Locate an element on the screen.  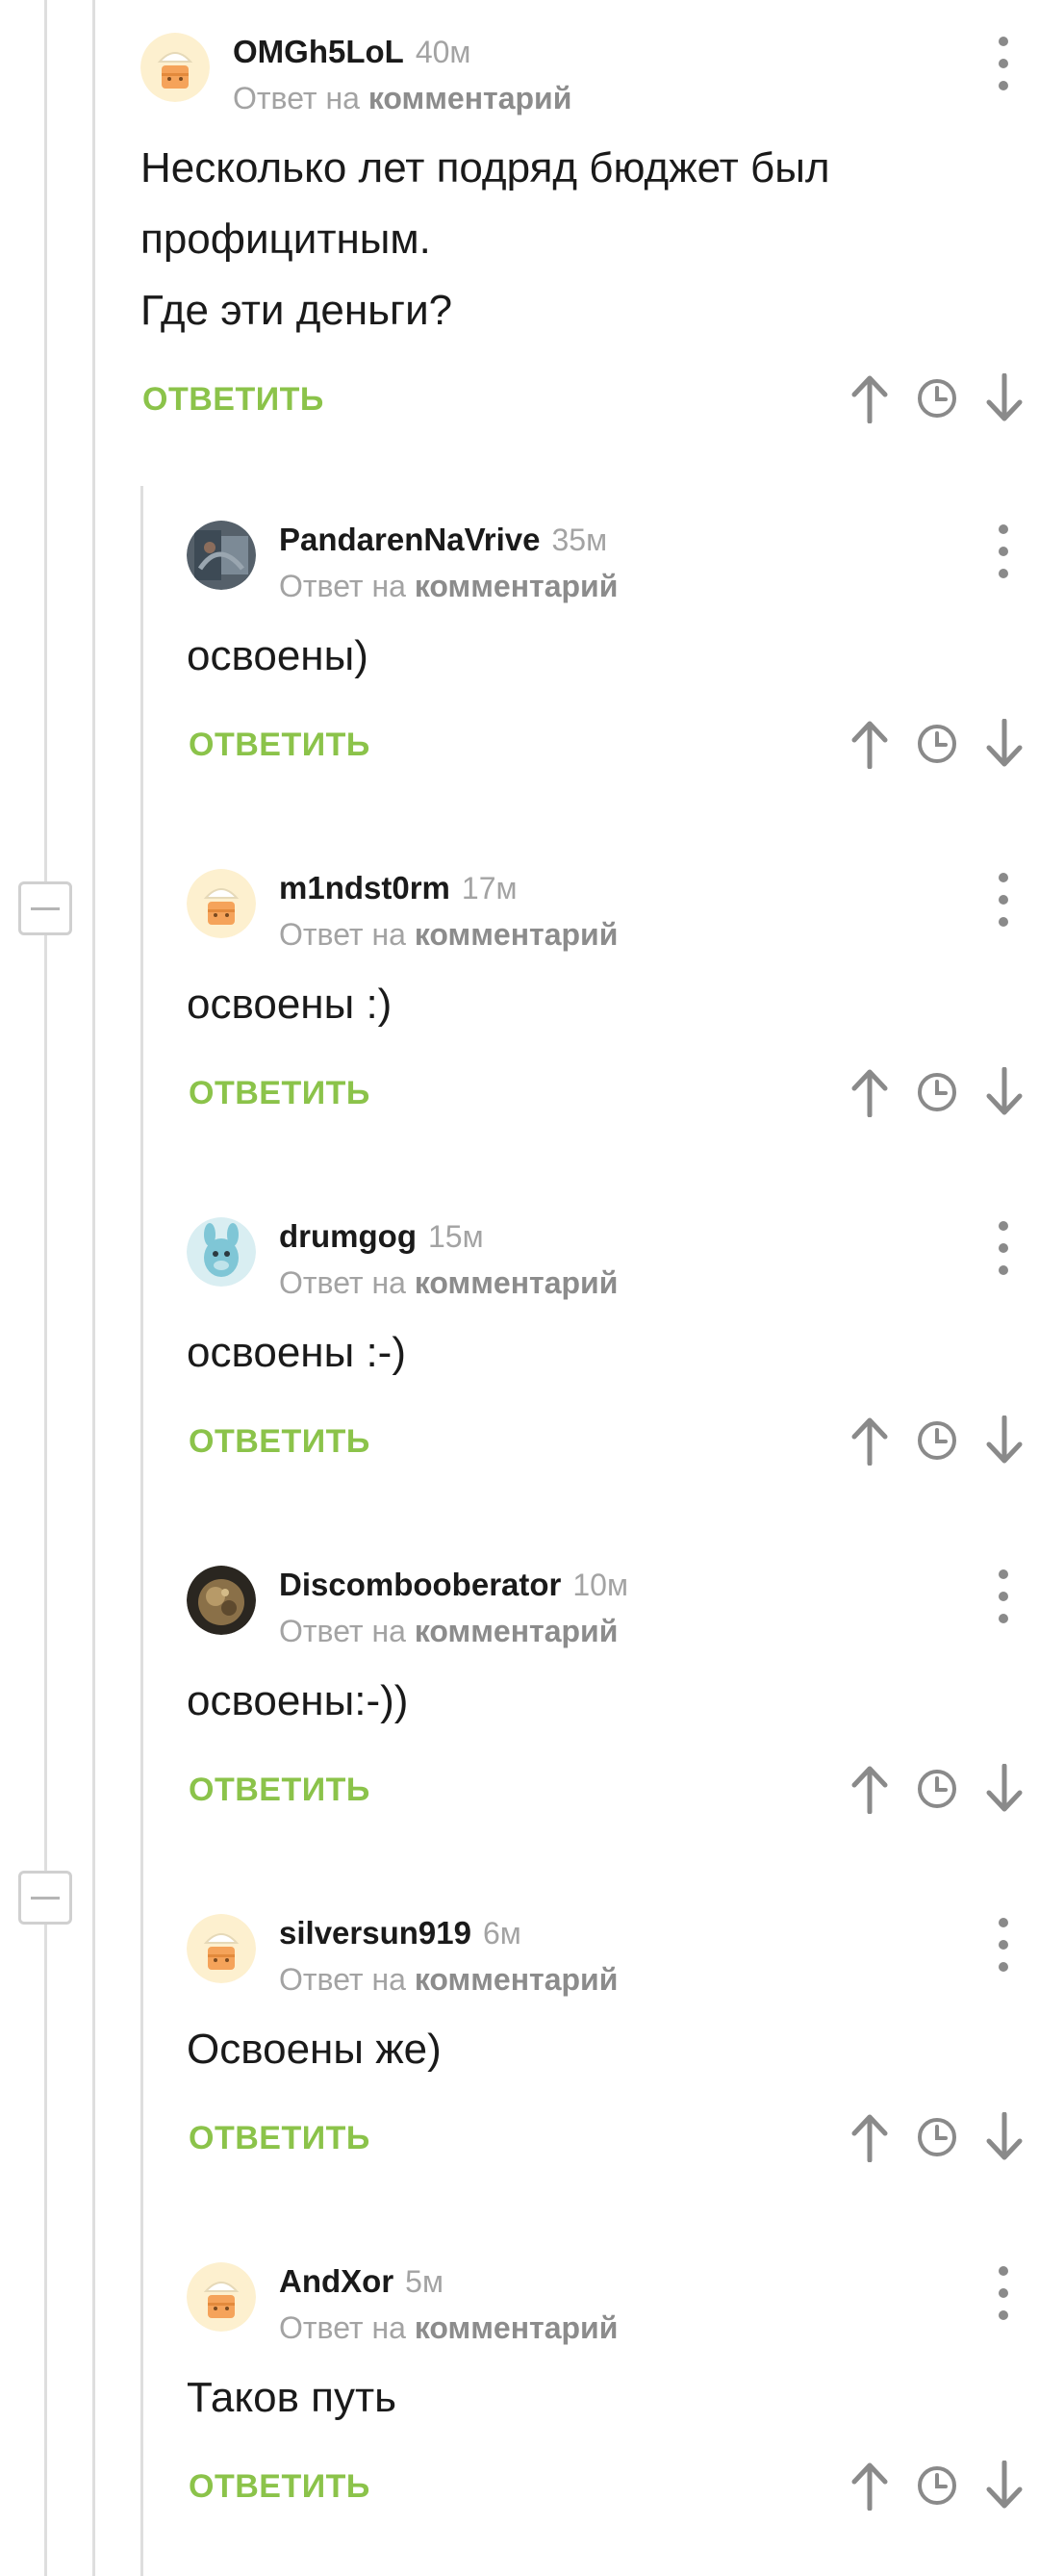
username: m1ndst0rm is located at coordinates (364, 887).